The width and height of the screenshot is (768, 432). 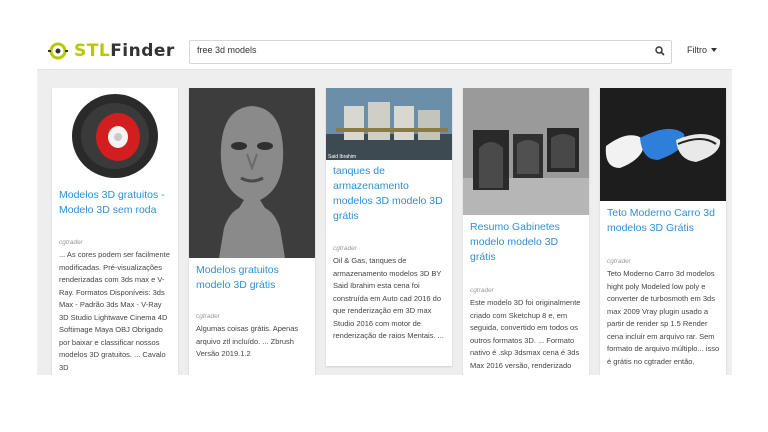 I want to click on logo-wordmark: STLFinder, so click(x=124, y=51).